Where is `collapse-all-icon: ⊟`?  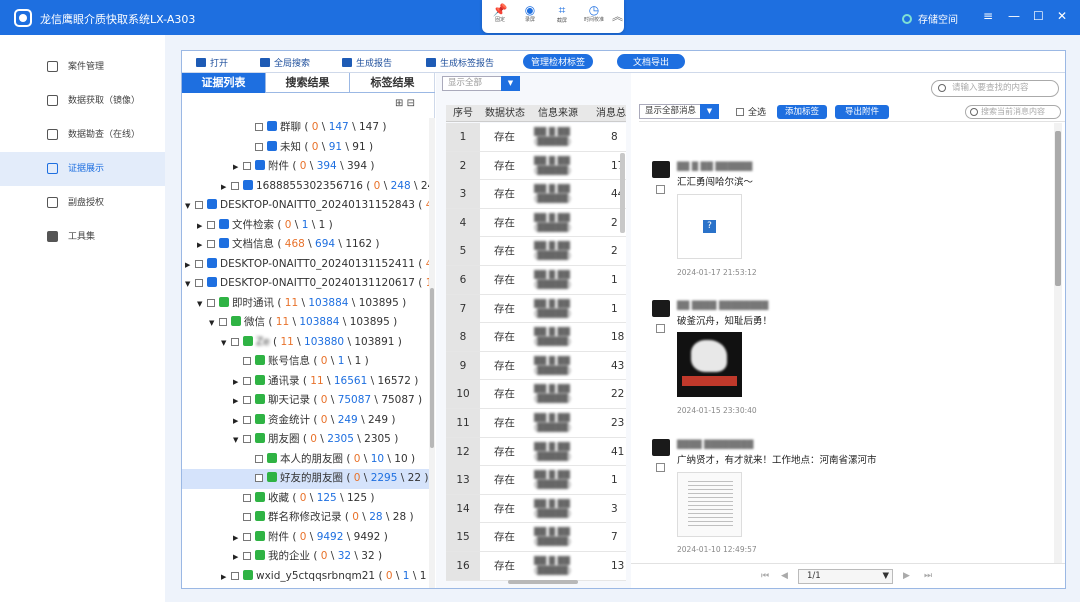 collapse-all-icon: ⊟ is located at coordinates (411, 103).